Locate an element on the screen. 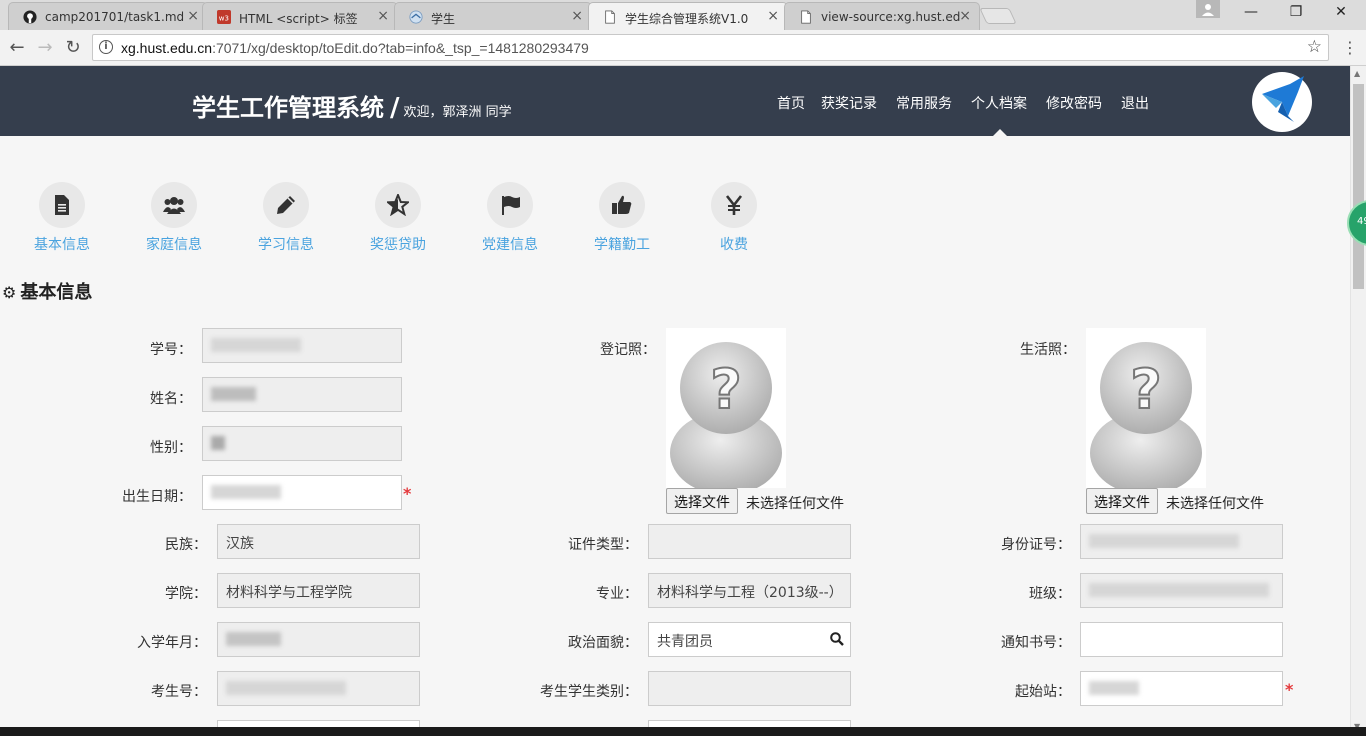 The width and height of the screenshot is (1366, 736). life-photo-placeholder: ? is located at coordinates (1146, 411).